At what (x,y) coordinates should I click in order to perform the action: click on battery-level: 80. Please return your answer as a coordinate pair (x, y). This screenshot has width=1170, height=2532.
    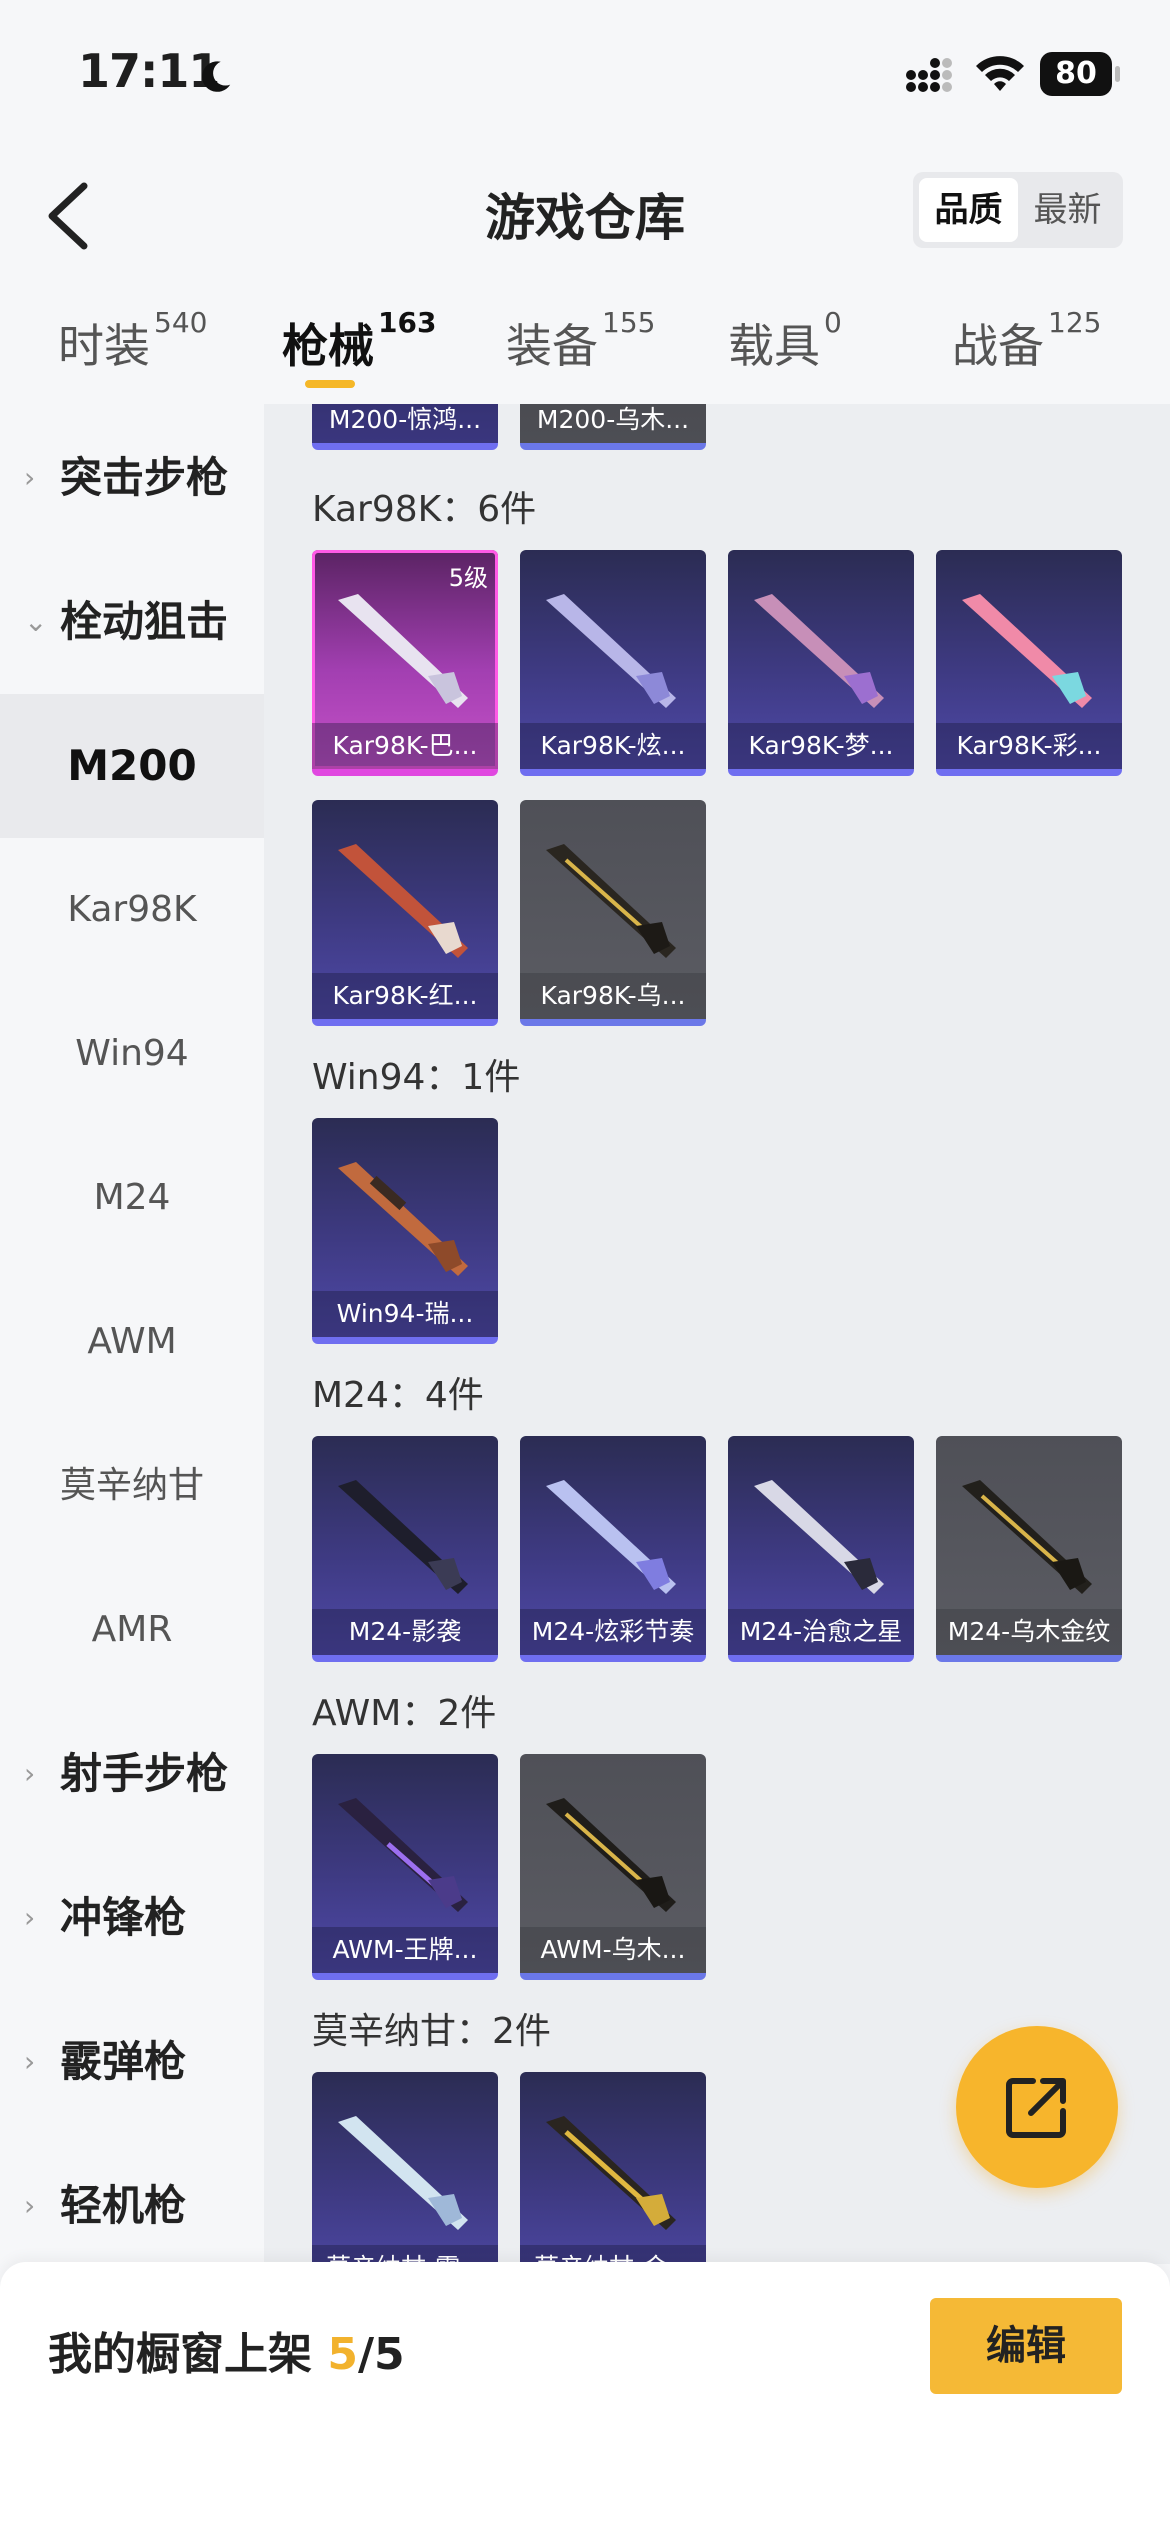
    Looking at the image, I should click on (1076, 74).